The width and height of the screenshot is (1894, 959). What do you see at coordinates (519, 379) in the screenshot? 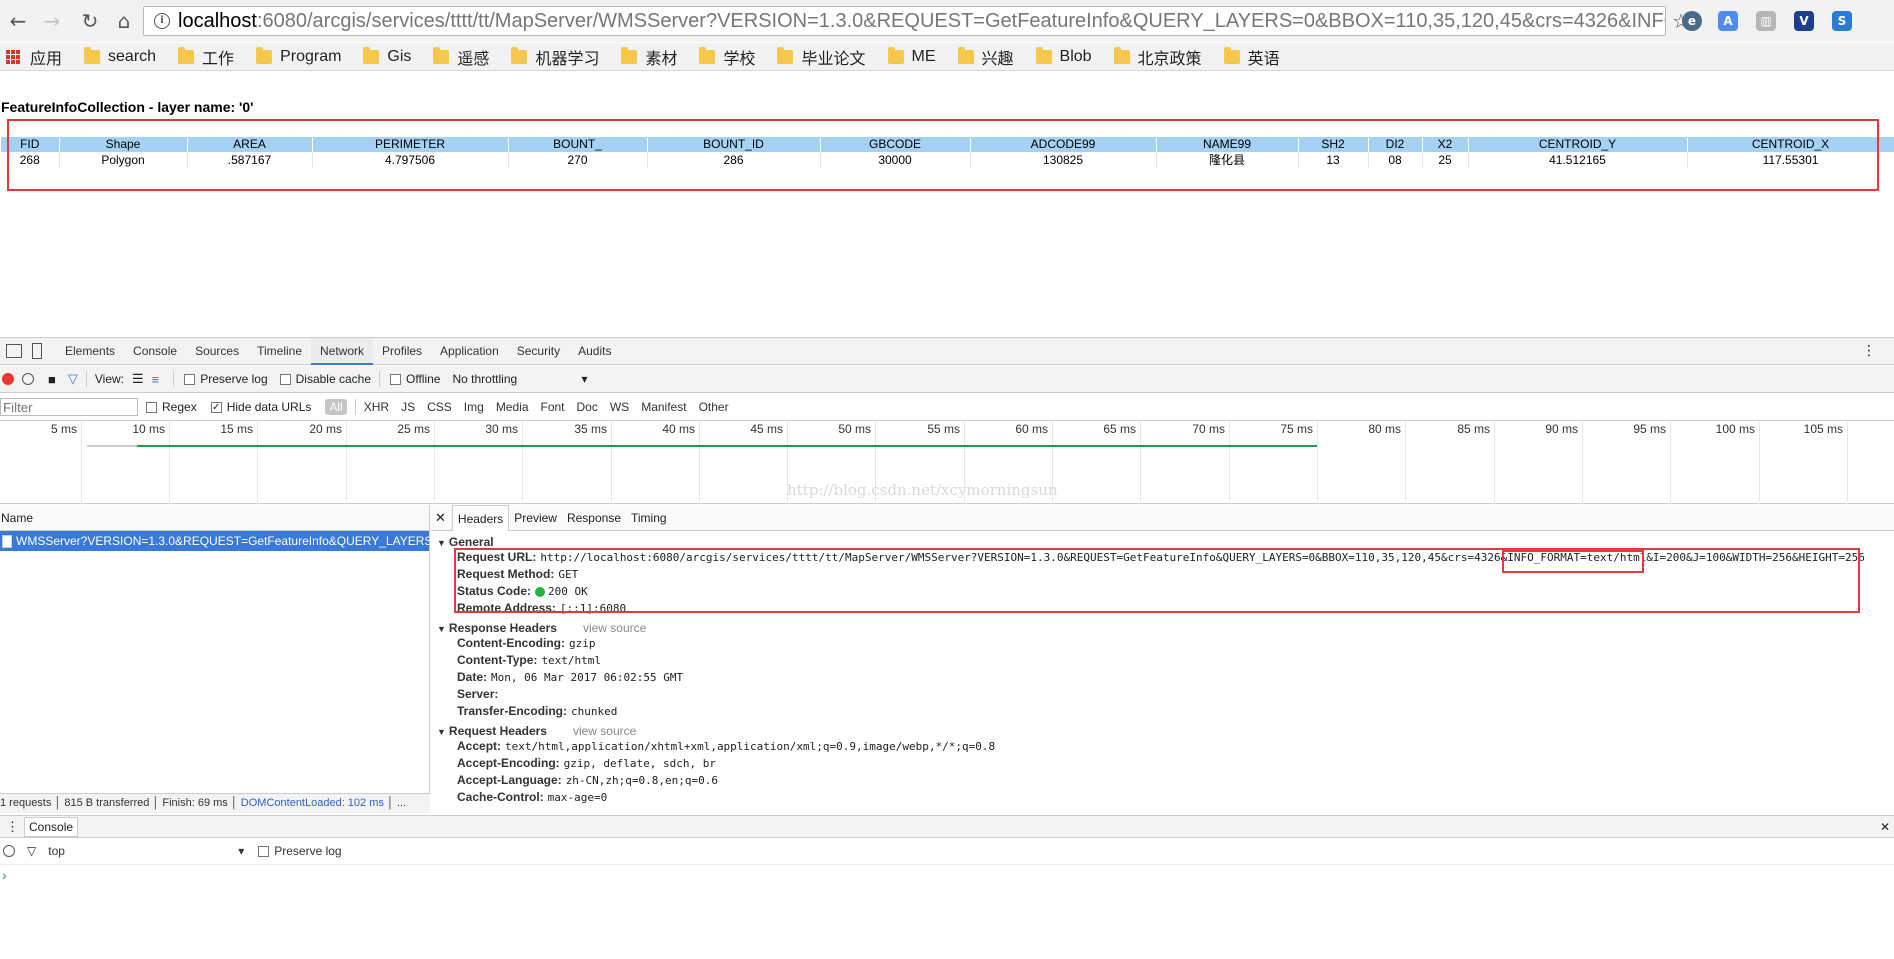
I see `throttling-select: No throttling ▾` at bounding box center [519, 379].